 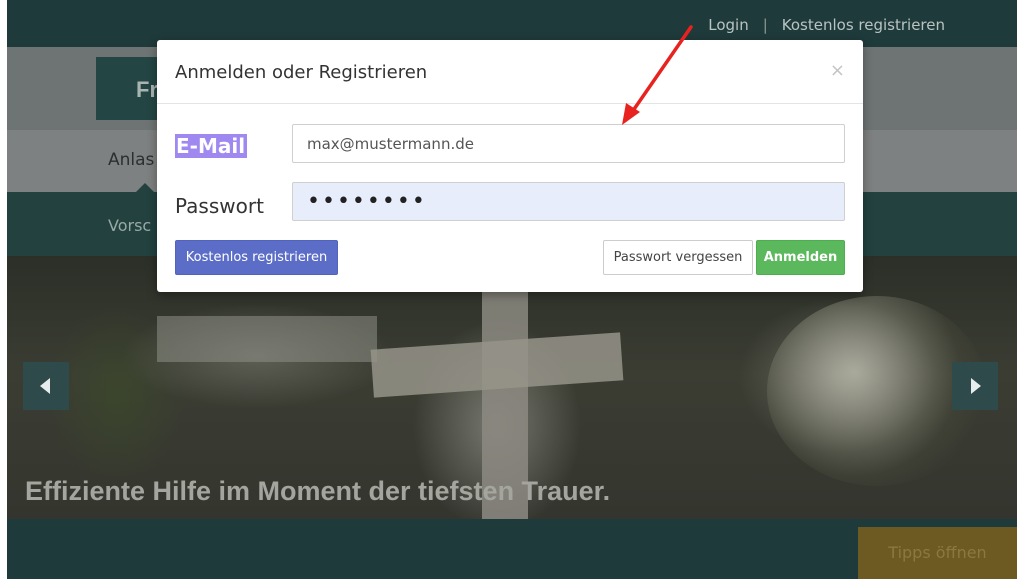 I want to click on email-field, so click(x=568, y=143).